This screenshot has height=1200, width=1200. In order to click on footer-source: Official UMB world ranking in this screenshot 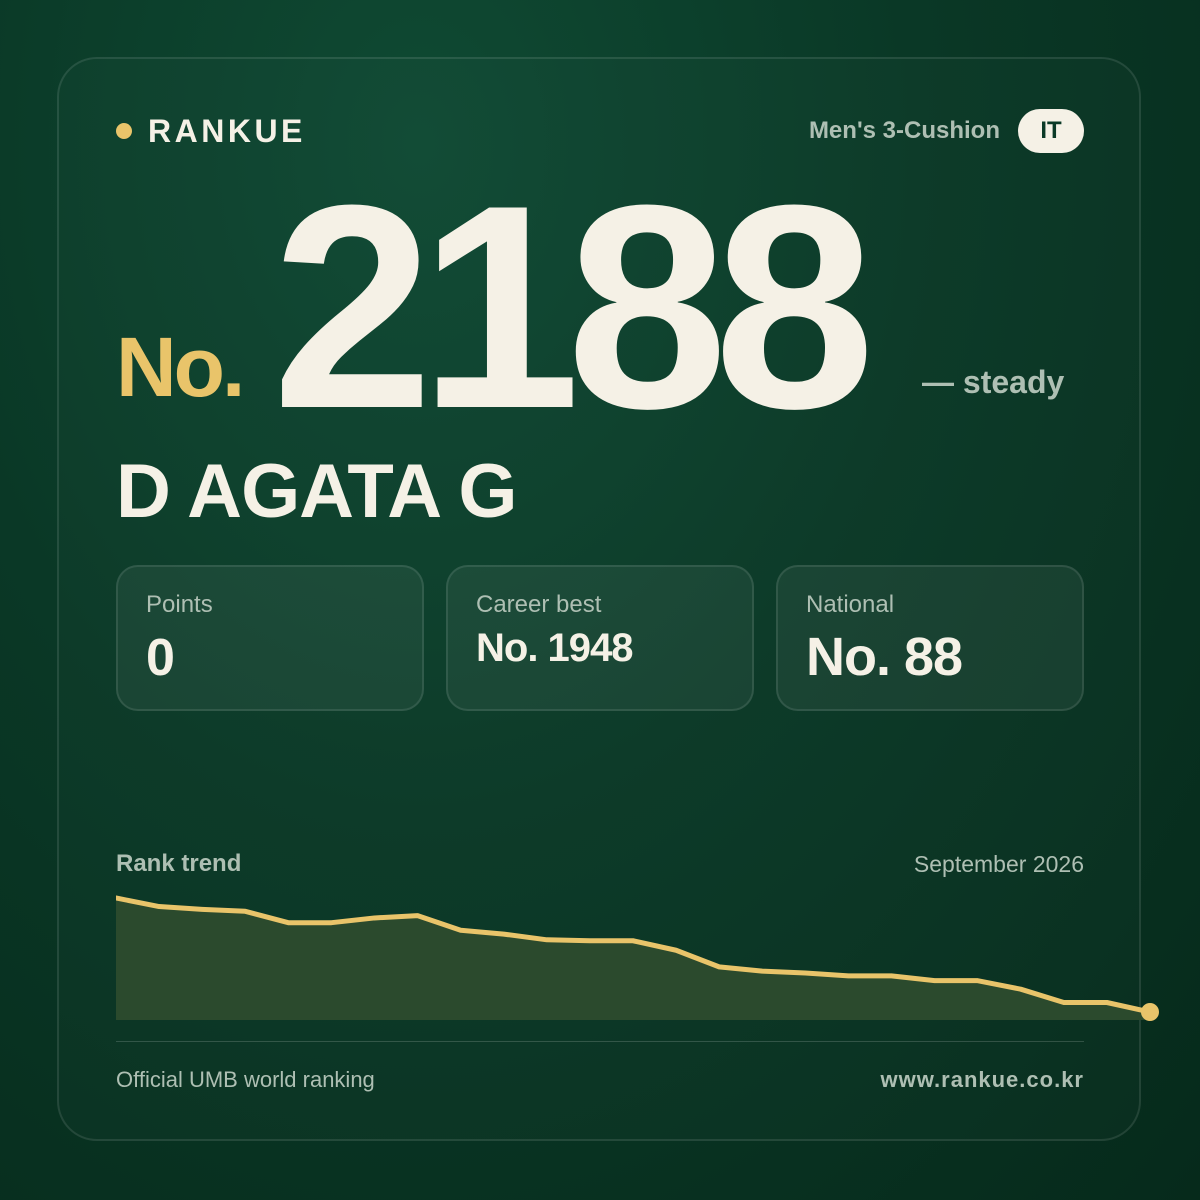, I will do `click(245, 1079)`.